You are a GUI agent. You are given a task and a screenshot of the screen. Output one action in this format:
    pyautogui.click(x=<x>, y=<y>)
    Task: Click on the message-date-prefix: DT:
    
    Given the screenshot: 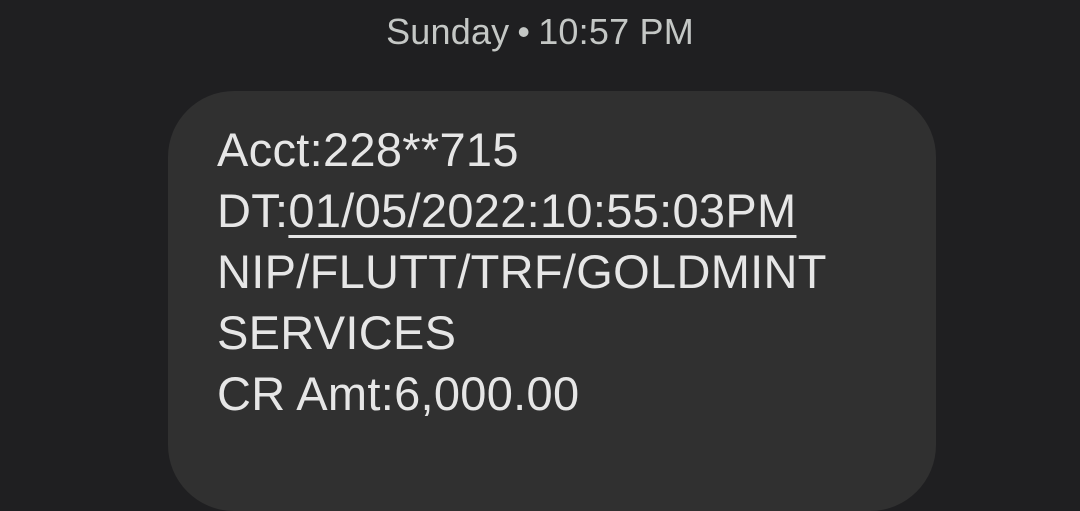 What is the action you would take?
    pyautogui.click(x=253, y=210)
    